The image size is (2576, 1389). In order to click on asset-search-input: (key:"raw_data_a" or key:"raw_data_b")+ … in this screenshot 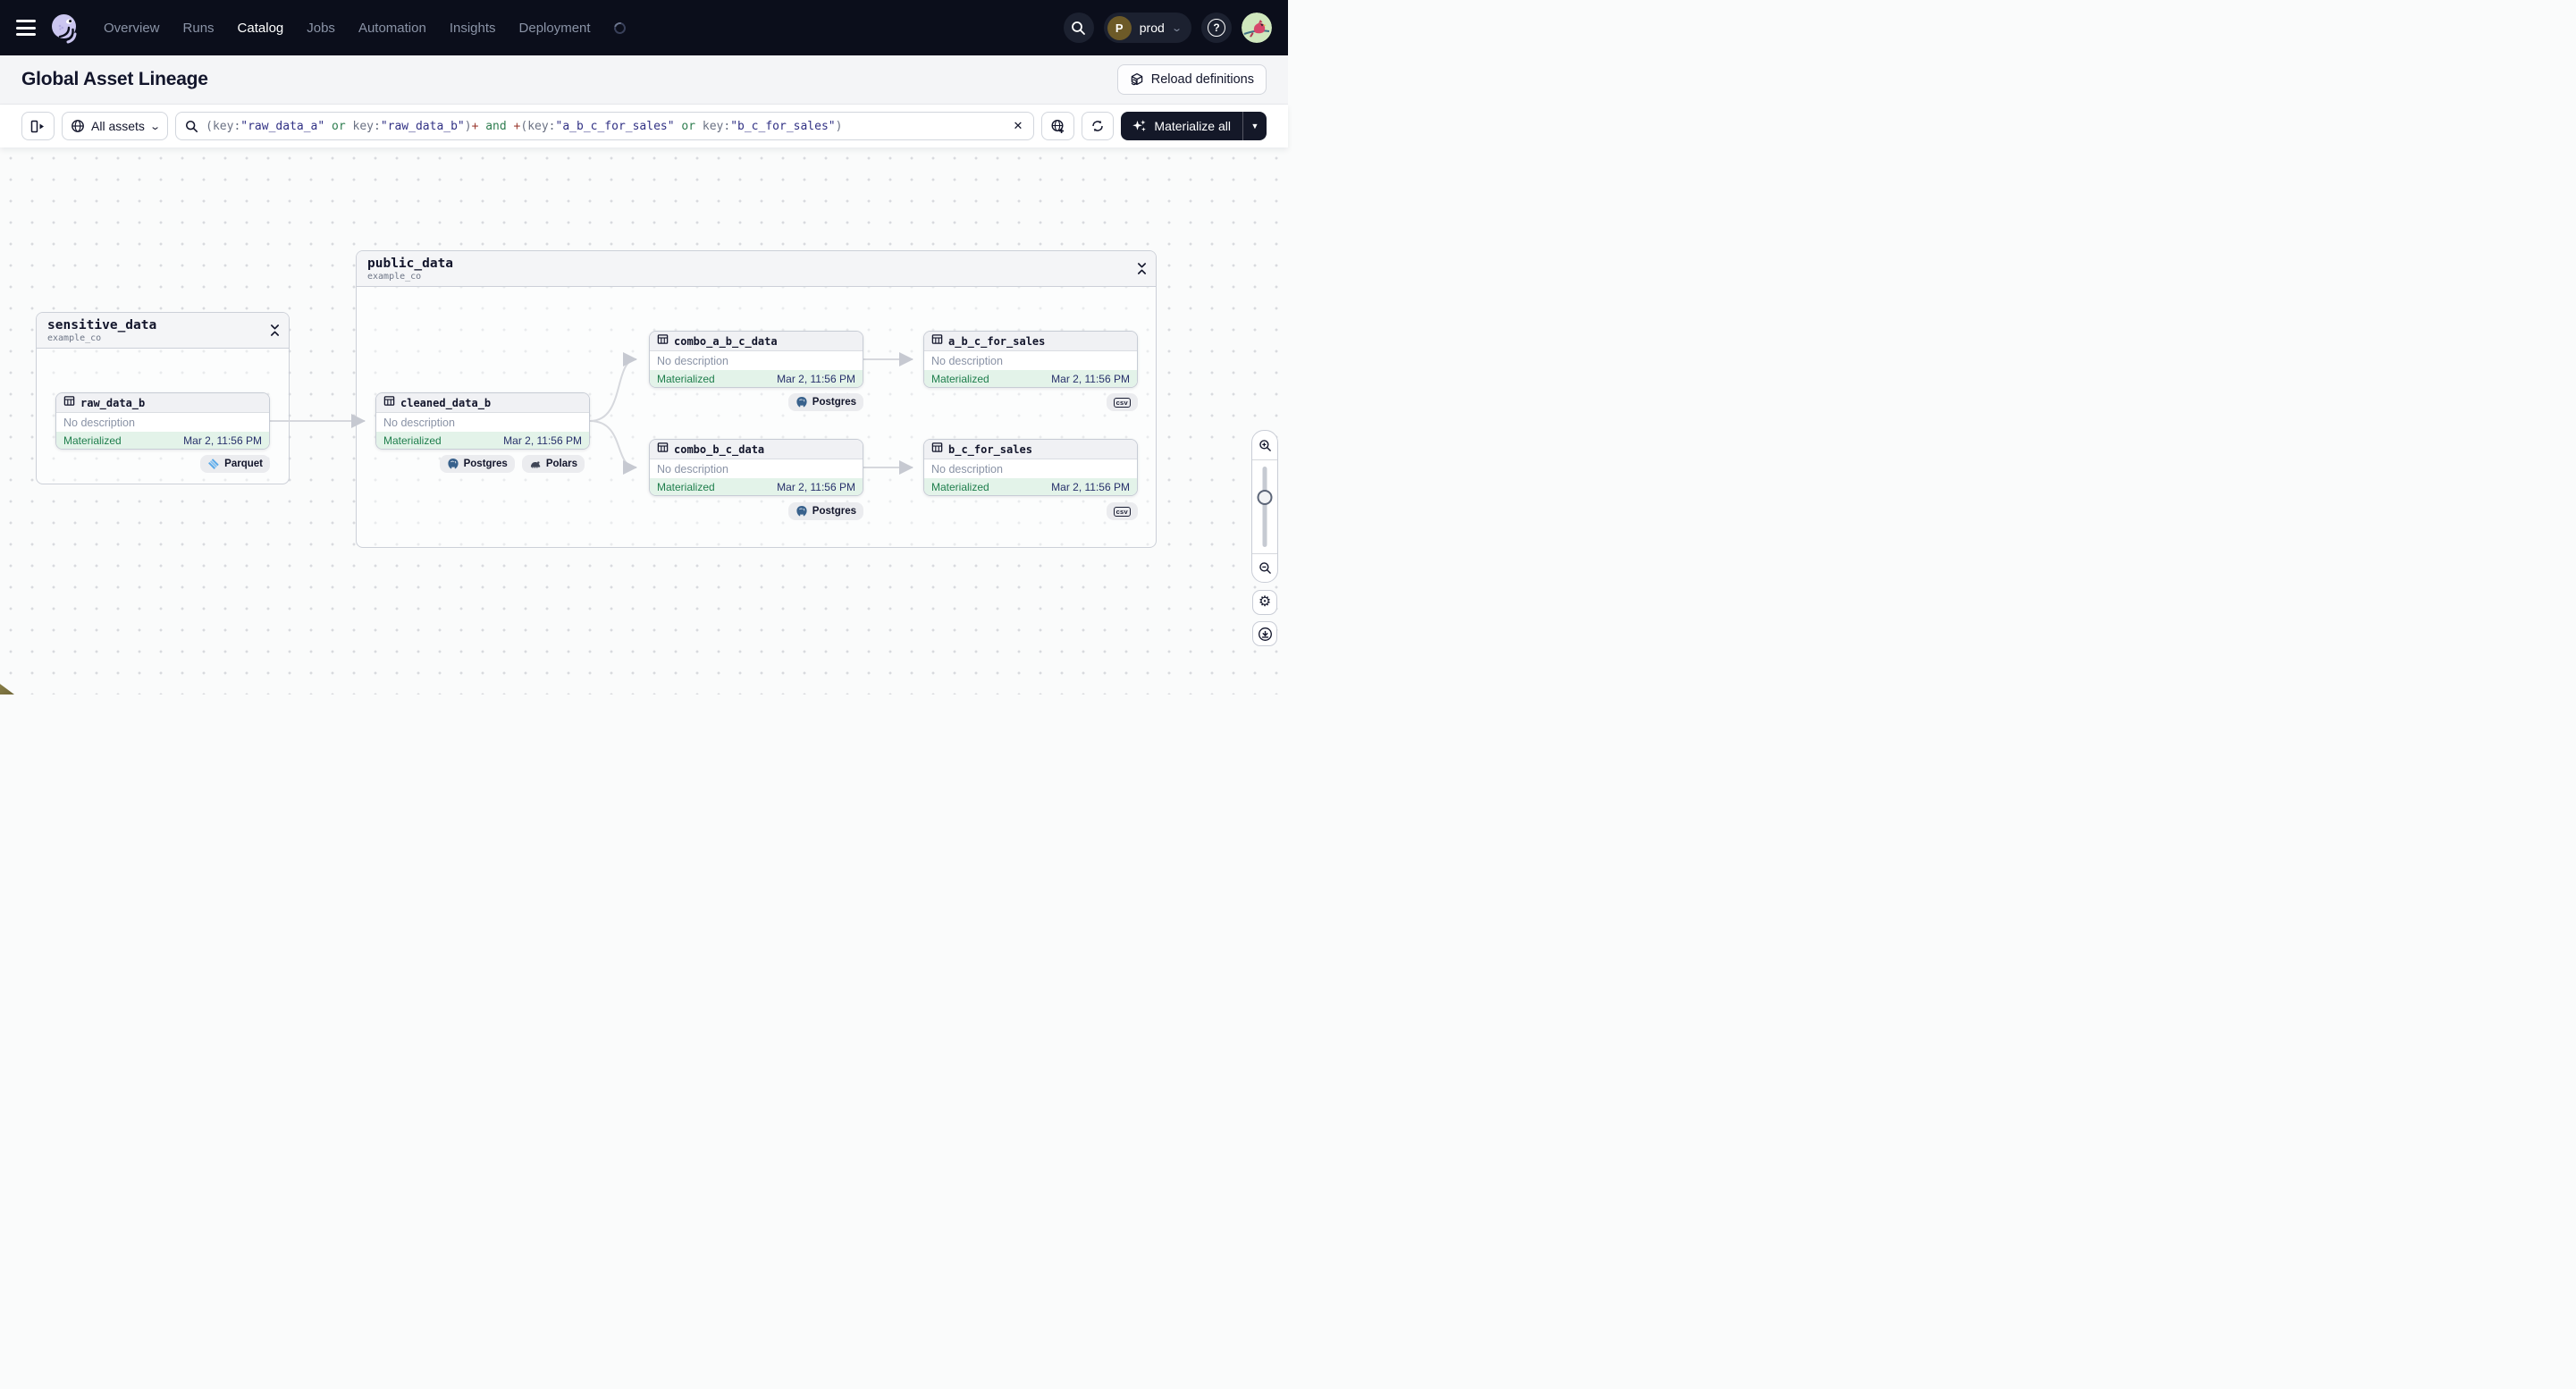, I will do `click(605, 126)`.